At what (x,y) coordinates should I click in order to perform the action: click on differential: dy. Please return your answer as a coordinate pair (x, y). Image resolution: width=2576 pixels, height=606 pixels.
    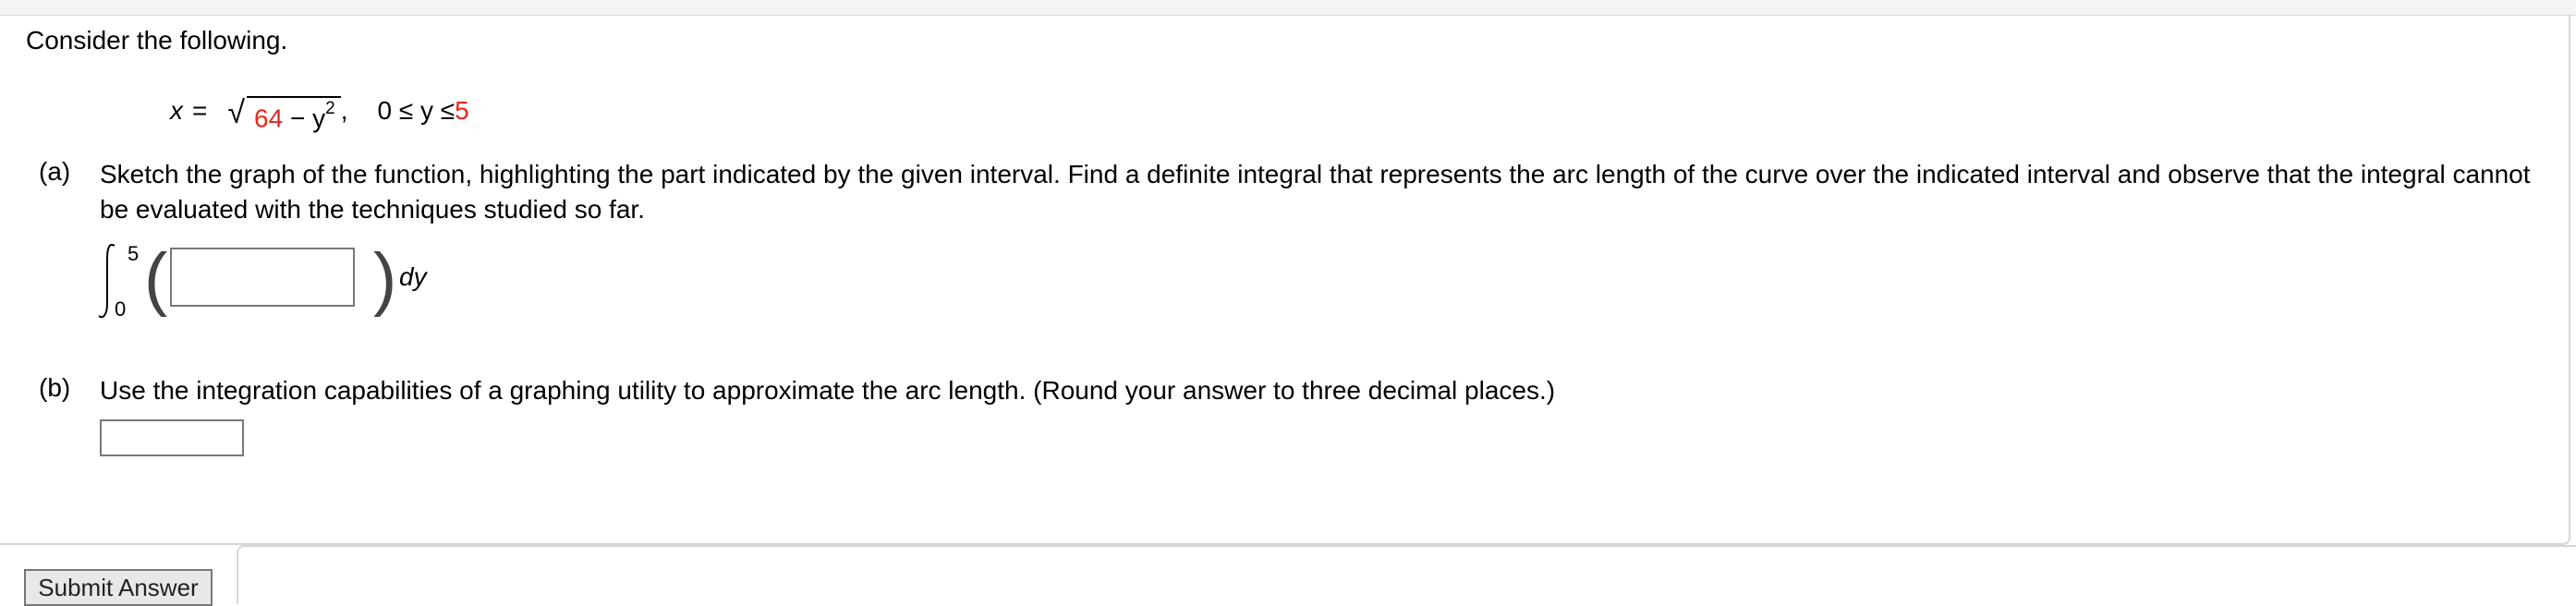
    Looking at the image, I should click on (413, 276).